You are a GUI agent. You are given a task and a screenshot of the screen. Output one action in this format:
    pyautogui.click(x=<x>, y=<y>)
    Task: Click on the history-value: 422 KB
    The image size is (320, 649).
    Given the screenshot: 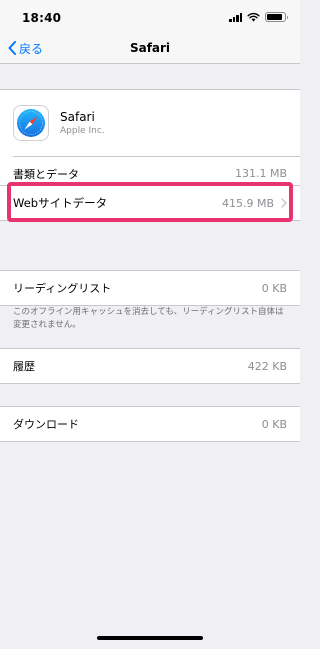 What is the action you would take?
    pyautogui.click(x=267, y=366)
    